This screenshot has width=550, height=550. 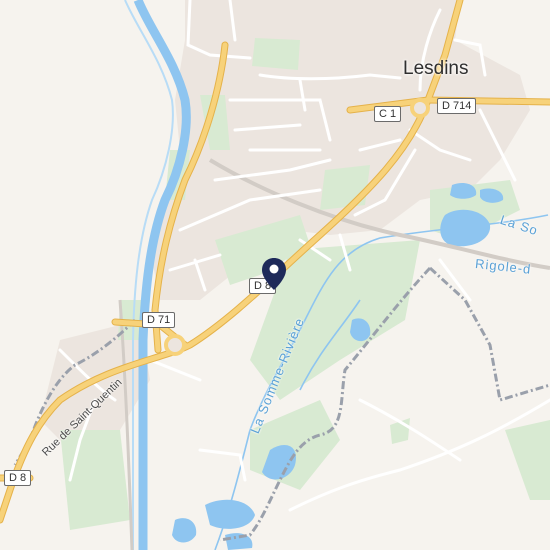 I want to click on road-shield-d71: D 71, so click(x=159, y=320).